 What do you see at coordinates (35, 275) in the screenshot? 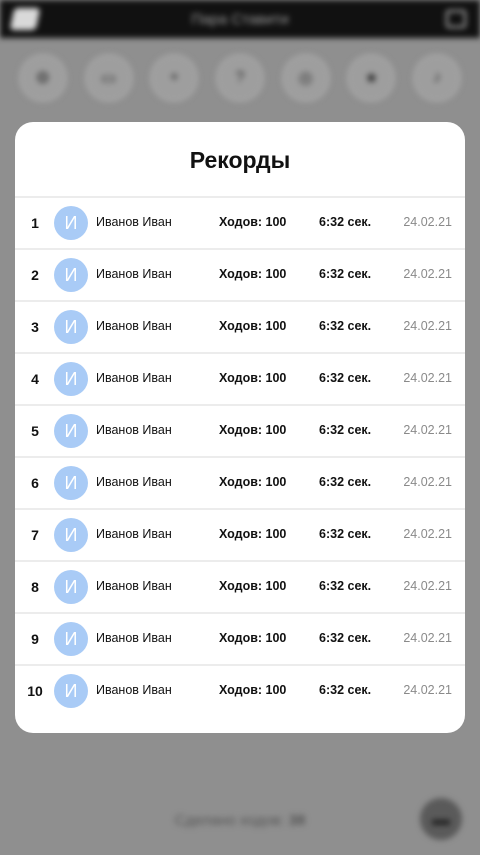
I see `record-rank: 2` at bounding box center [35, 275].